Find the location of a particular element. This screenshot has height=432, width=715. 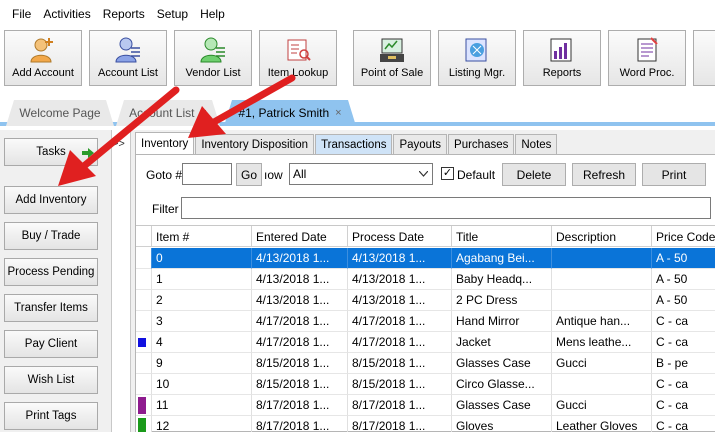

menu-setup: Setup is located at coordinates (172, 14).